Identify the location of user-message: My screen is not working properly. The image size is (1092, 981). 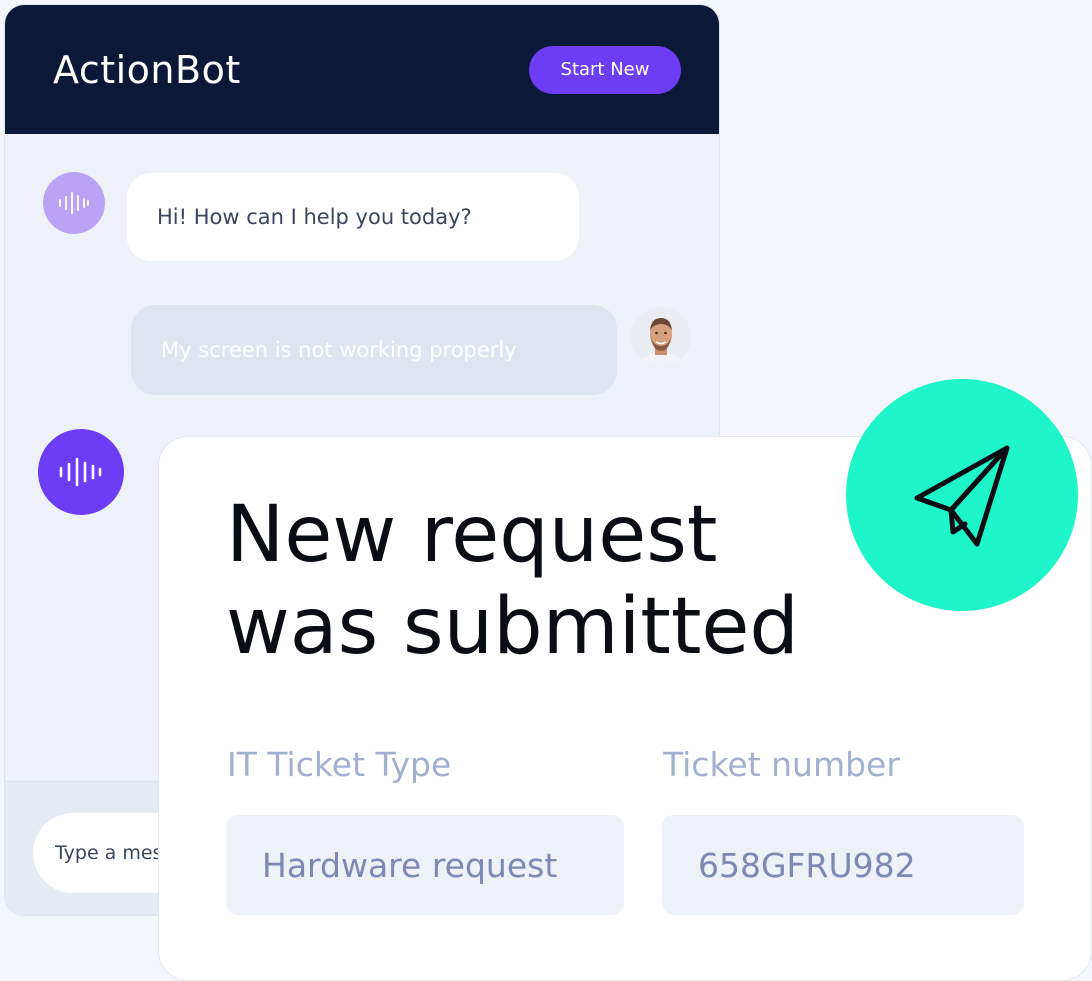
(374, 350).